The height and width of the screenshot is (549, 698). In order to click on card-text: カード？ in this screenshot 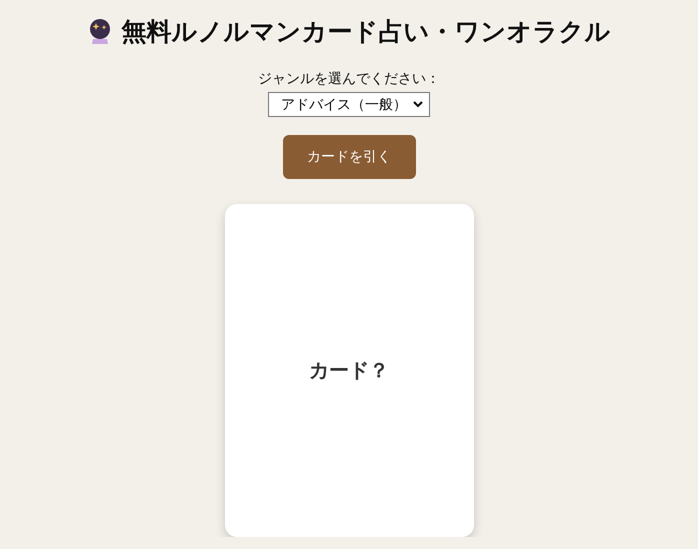, I will do `click(349, 370)`.